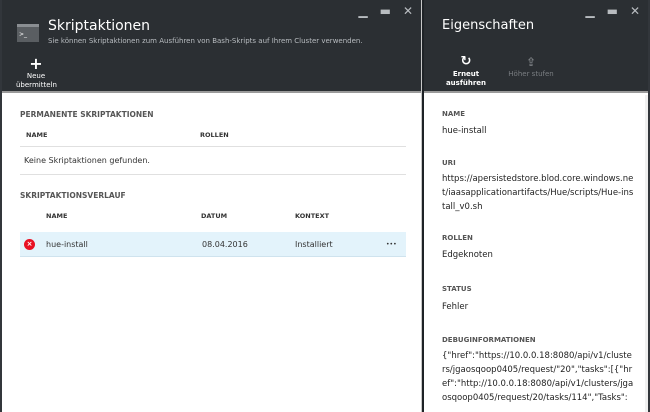 The width and height of the screenshot is (650, 412). Describe the element at coordinates (449, 163) in the screenshot. I see `prop-label: URI` at that location.